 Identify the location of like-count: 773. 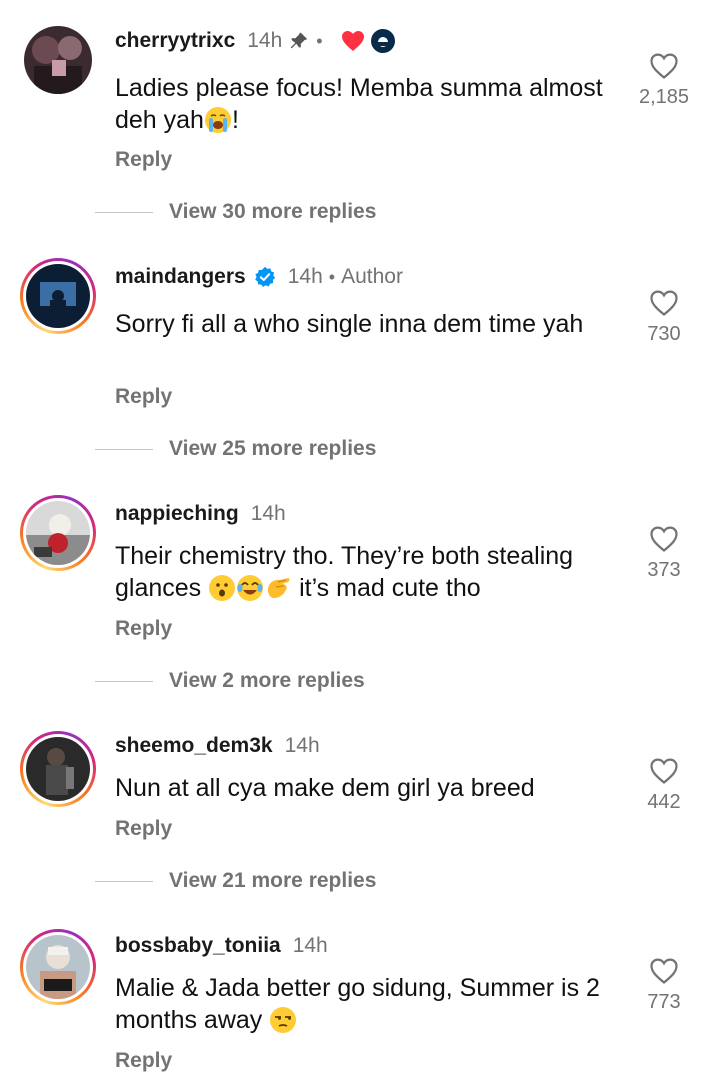
(664, 1002).